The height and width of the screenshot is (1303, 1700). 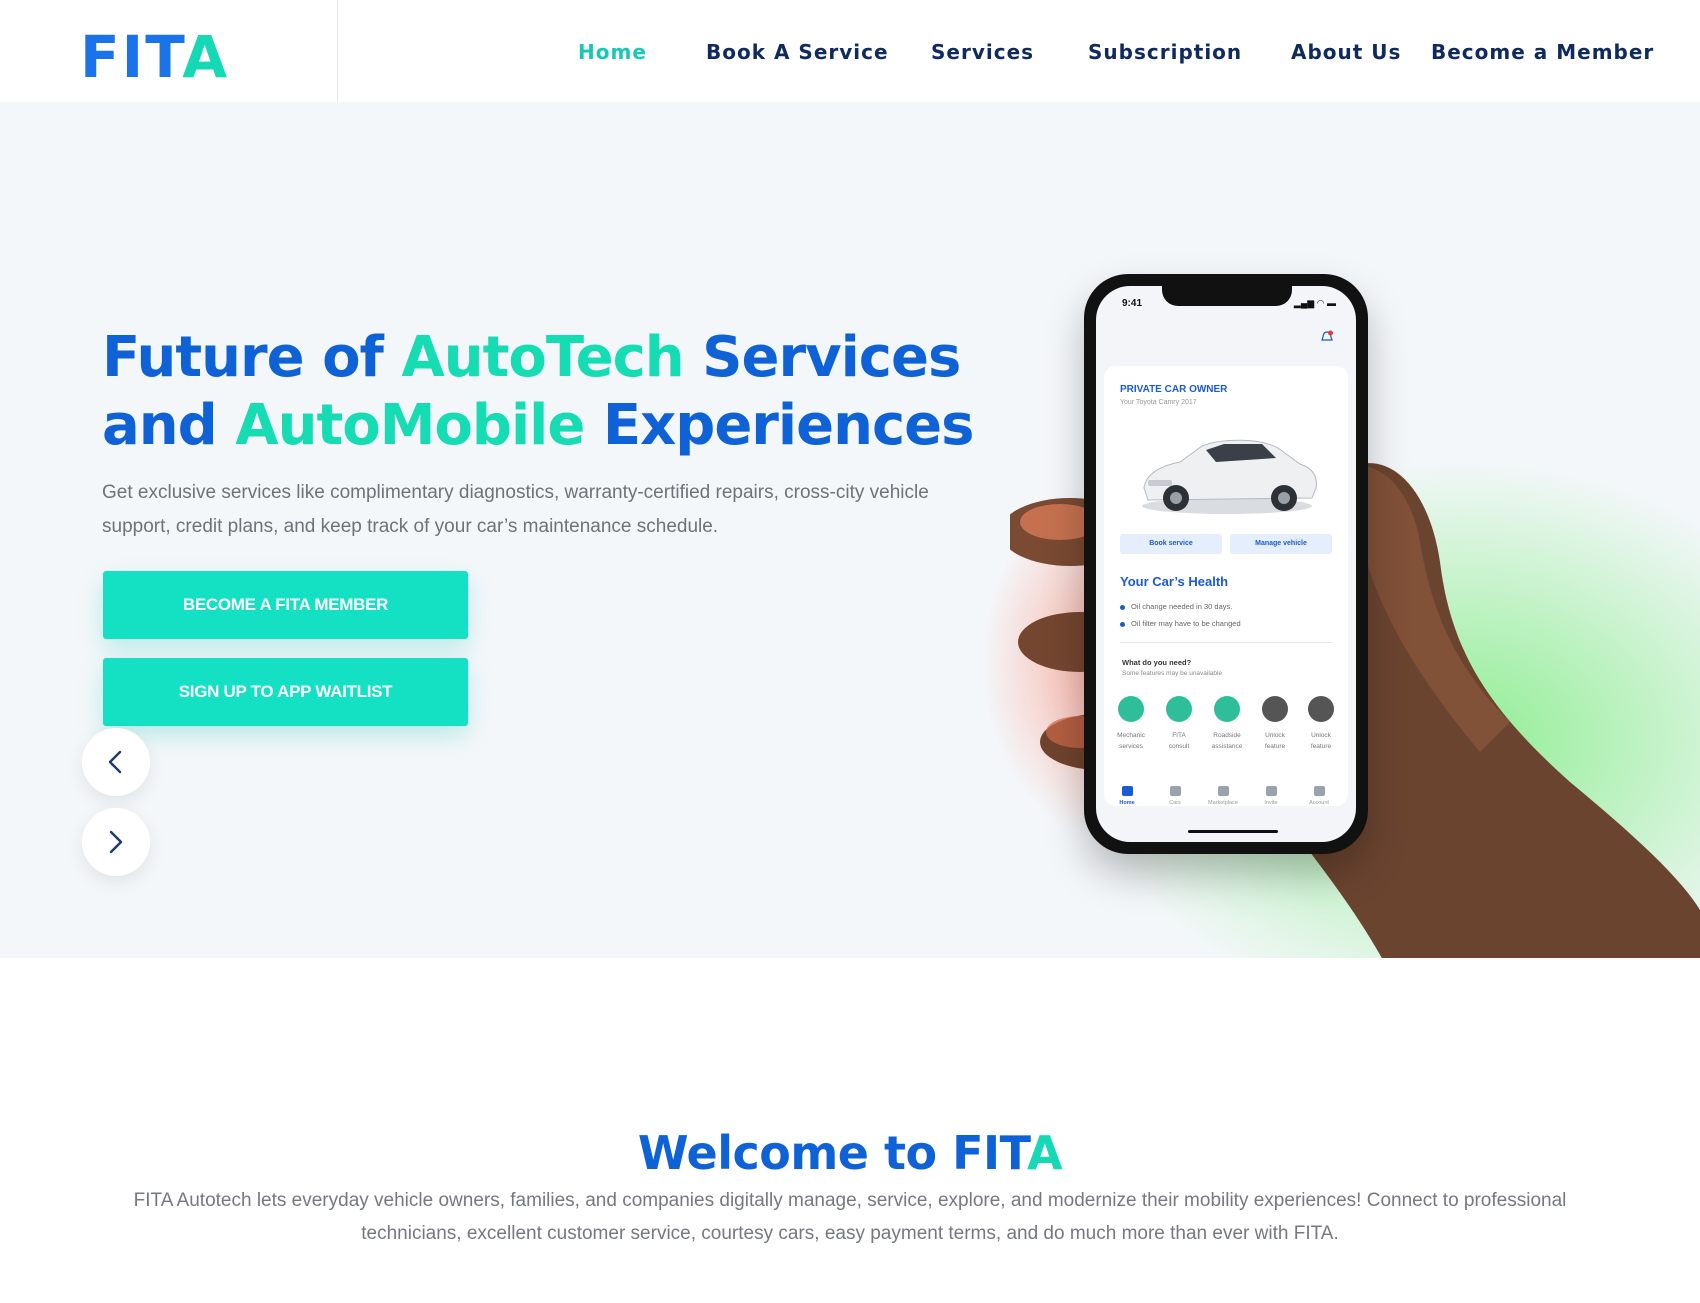 I want to click on divider, so click(x=1226, y=642).